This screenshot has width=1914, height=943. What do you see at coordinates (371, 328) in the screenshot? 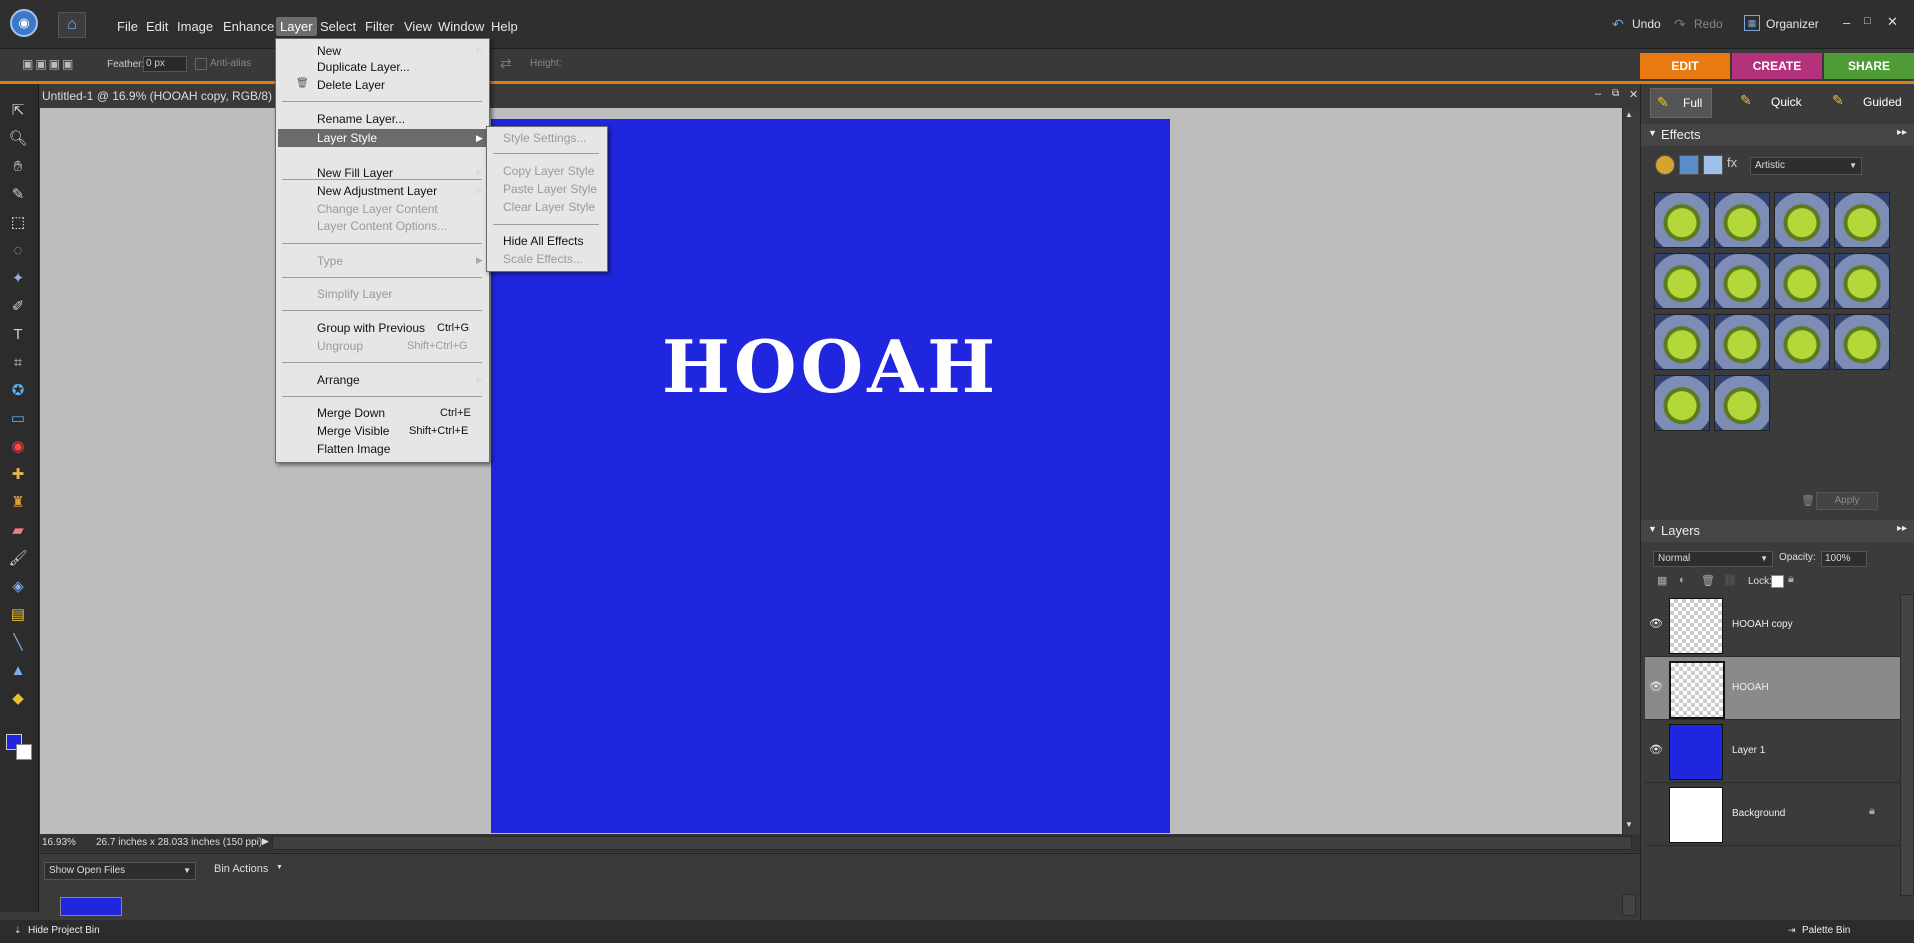
I see `menu-item-group-with-previous: Group with Previous` at bounding box center [371, 328].